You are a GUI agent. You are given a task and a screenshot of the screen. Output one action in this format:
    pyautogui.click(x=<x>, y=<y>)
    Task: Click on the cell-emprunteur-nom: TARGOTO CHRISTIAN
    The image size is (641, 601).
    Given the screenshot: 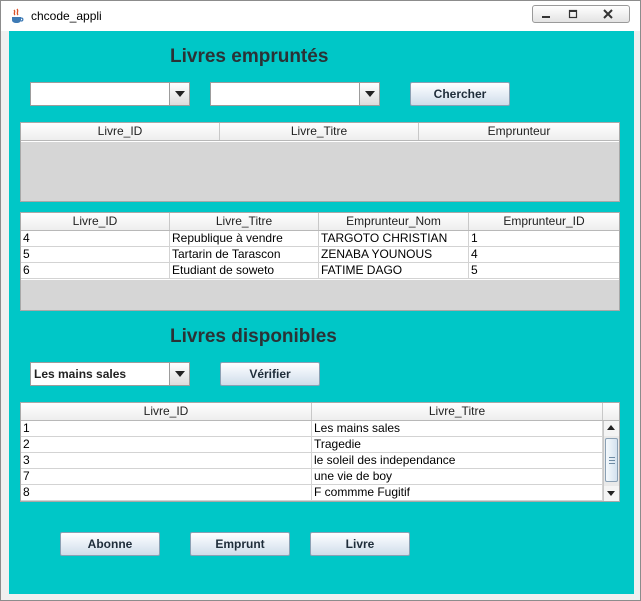 What is the action you would take?
    pyautogui.click(x=394, y=238)
    